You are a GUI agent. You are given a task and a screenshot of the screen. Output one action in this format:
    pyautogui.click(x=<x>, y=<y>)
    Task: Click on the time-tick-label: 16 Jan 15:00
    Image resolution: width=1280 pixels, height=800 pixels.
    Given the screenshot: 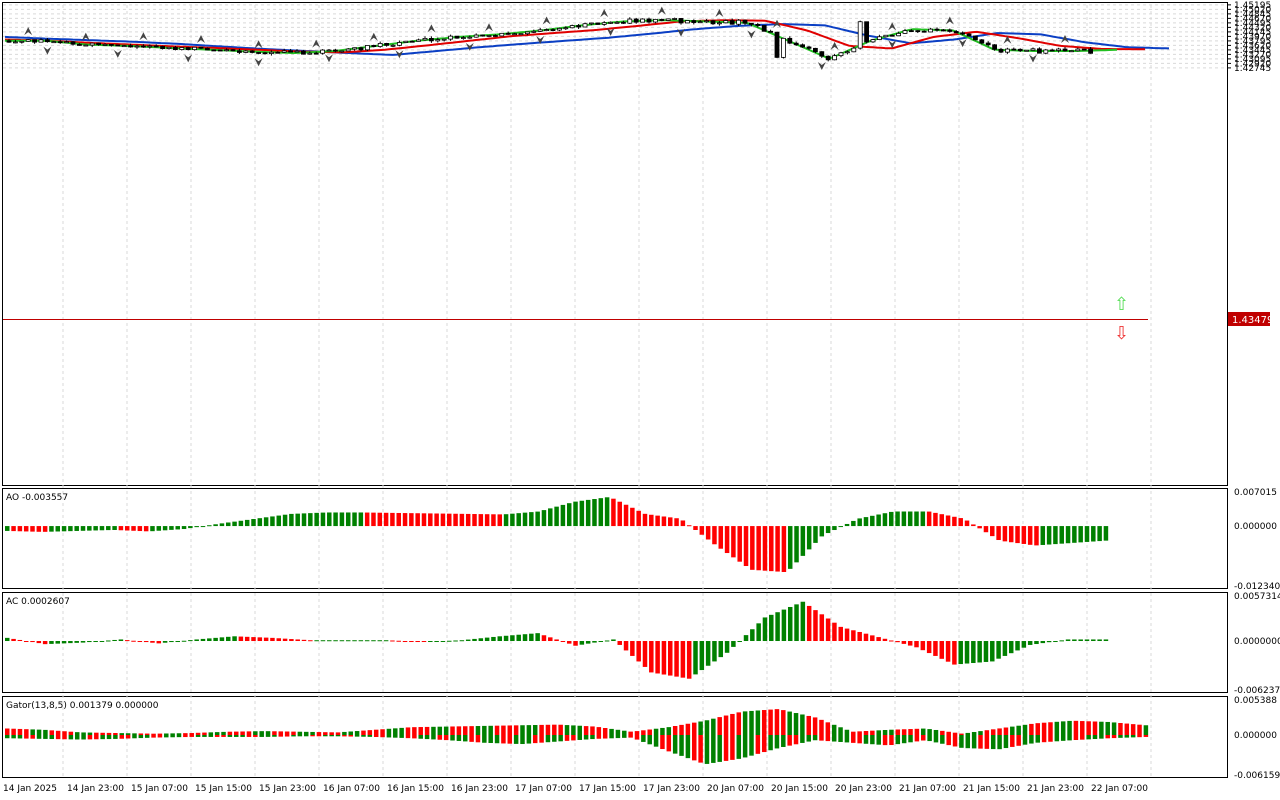 What is the action you would take?
    pyautogui.click(x=415, y=789)
    